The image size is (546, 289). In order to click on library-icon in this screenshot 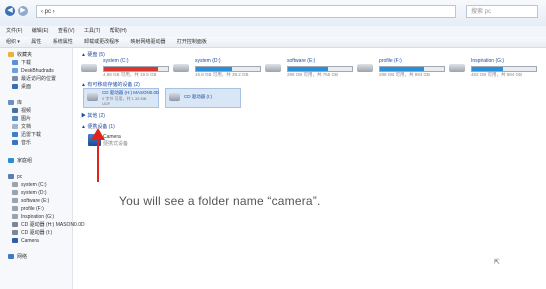, I will do `click(11, 103)`.